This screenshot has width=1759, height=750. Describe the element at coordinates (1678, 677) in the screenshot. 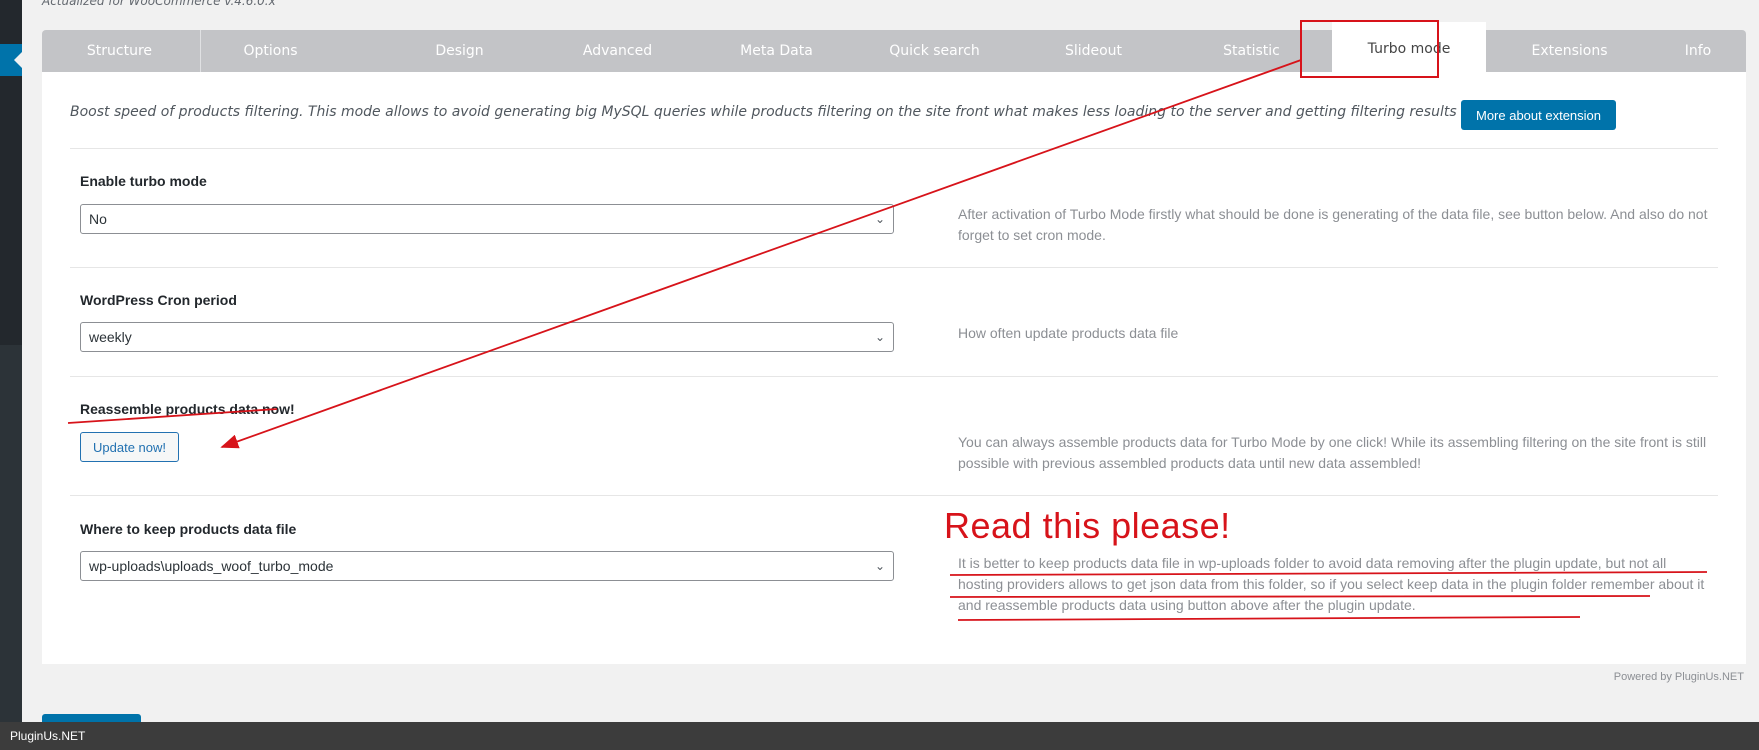

I see `powered-by: Powered by PluginUs.NET` at that location.